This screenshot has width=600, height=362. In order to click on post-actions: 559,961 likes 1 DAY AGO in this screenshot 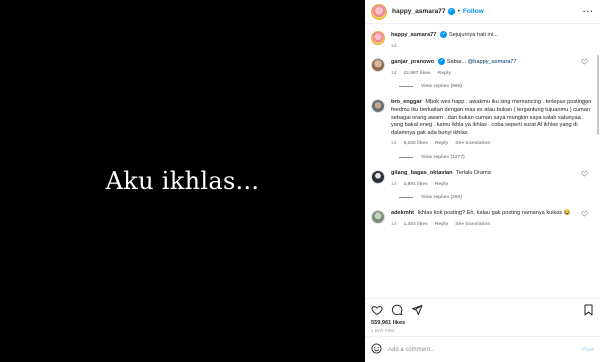, I will do `click(482, 317)`.